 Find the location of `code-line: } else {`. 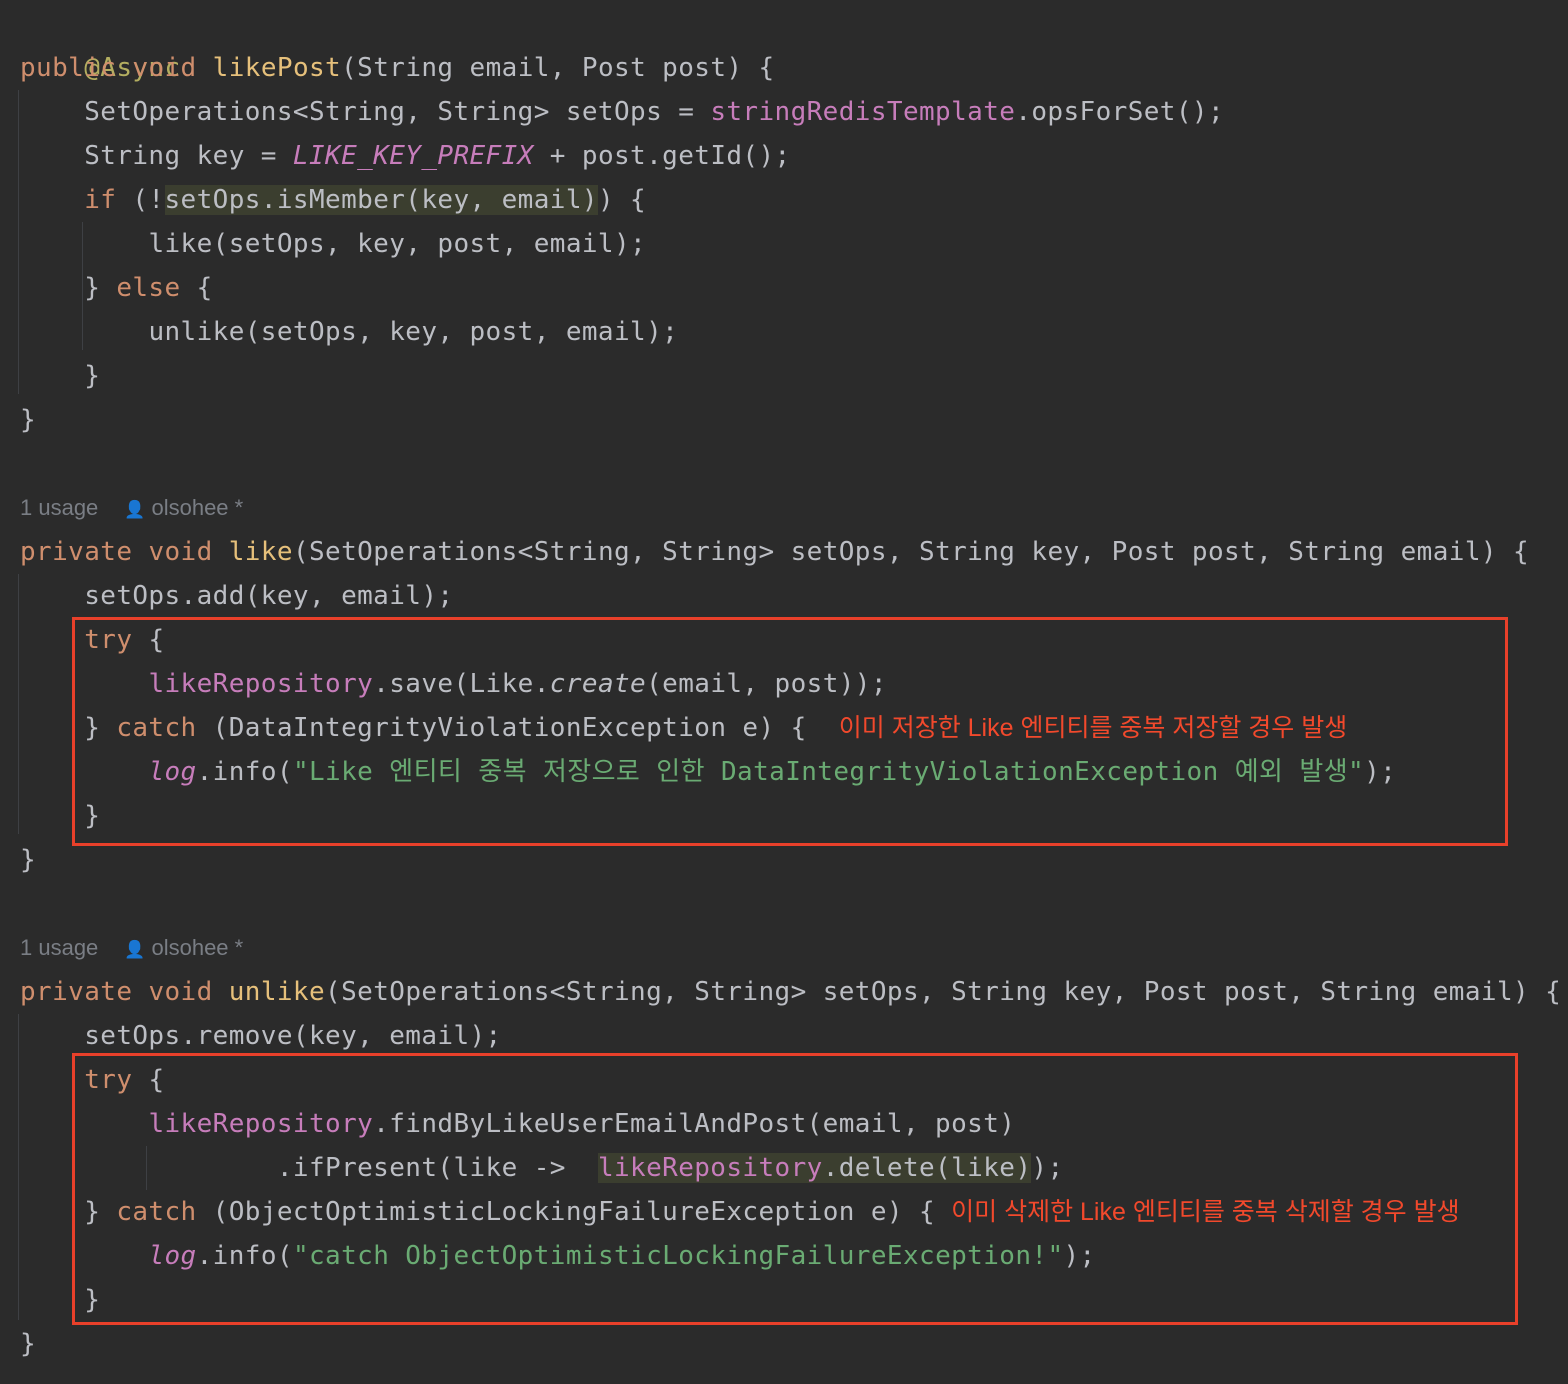

code-line: } else { is located at coordinates (116, 288).